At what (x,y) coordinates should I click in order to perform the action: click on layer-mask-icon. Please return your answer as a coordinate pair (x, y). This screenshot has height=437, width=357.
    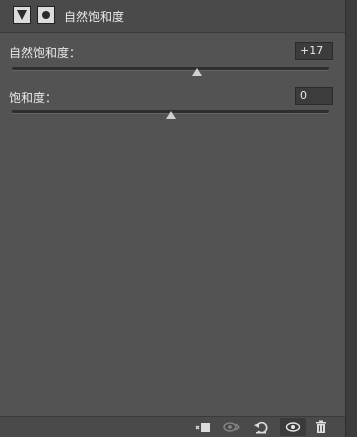
    Looking at the image, I should click on (46, 15).